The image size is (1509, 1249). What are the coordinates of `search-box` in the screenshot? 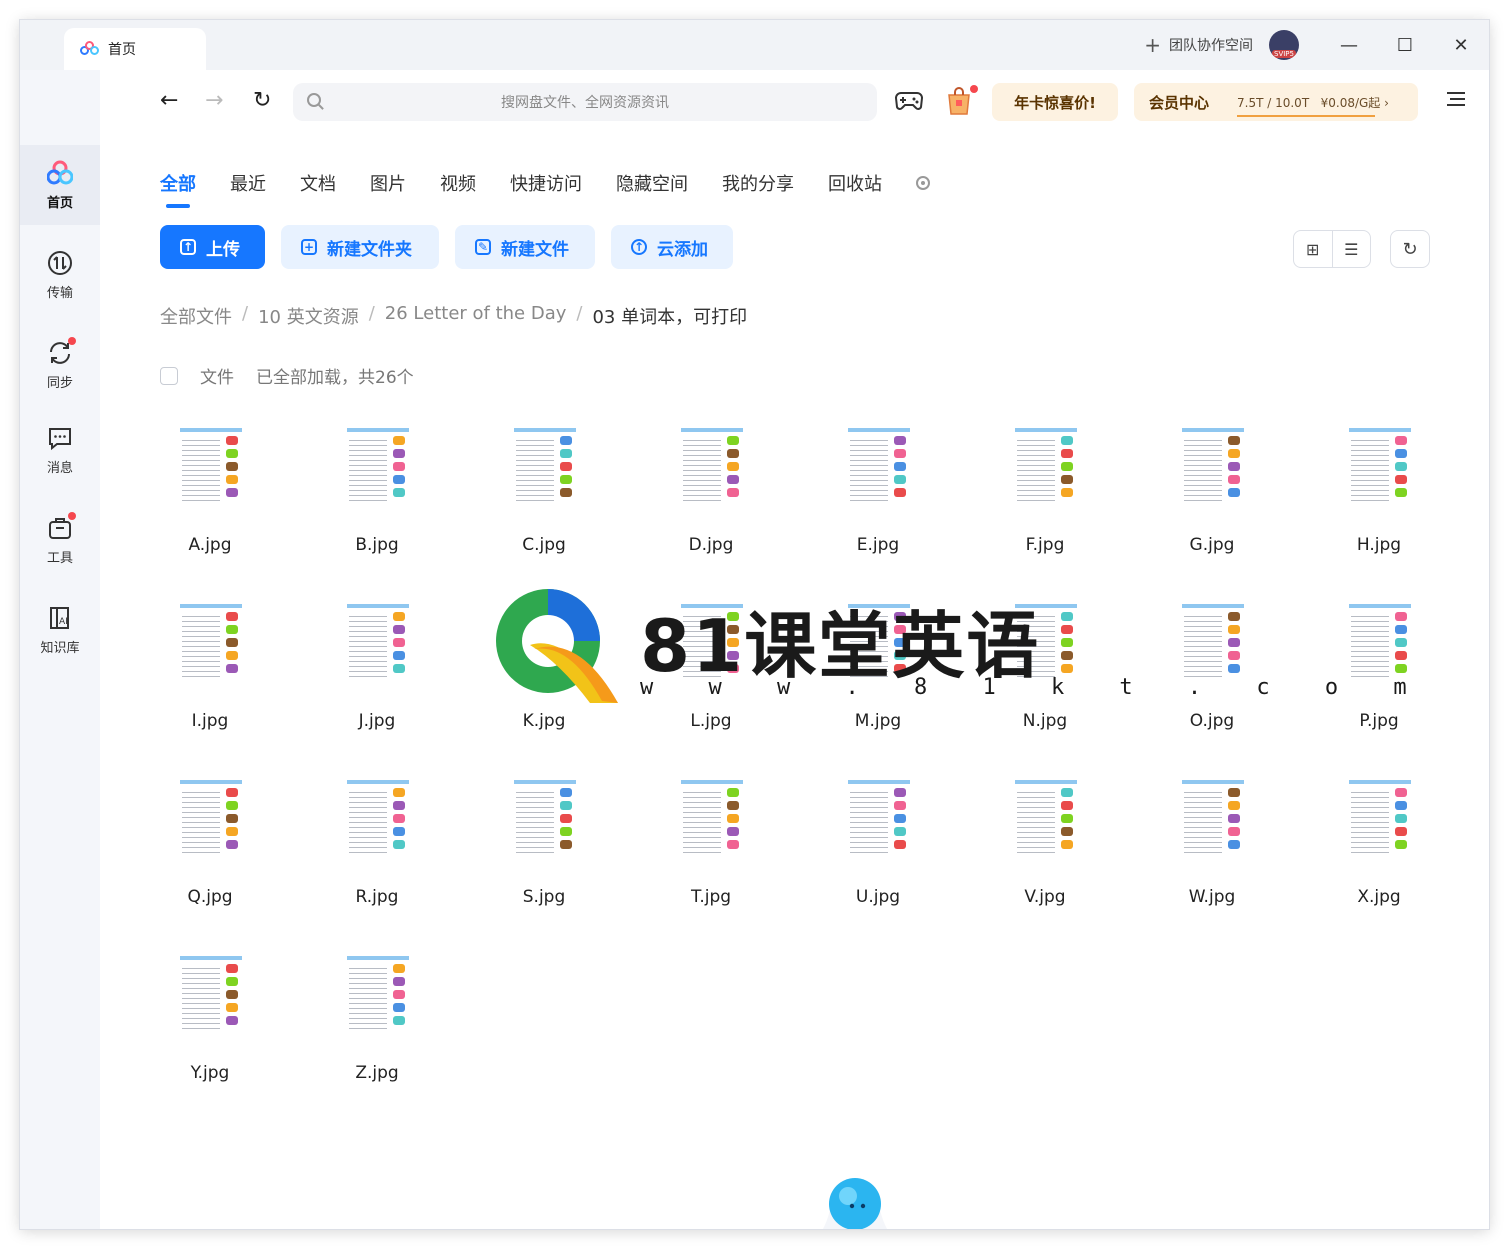 It's located at (585, 103).